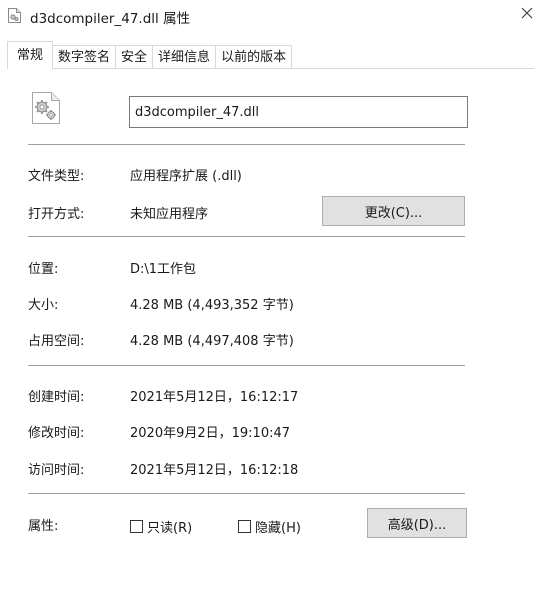  I want to click on hidden-label: 隐藏(H), so click(278, 528).